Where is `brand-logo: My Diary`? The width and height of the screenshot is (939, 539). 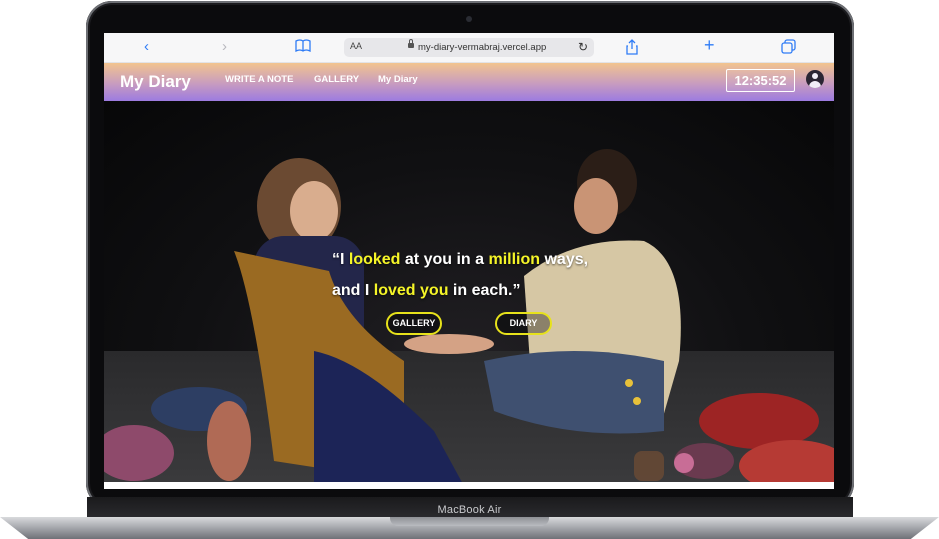
brand-logo: My Diary is located at coordinates (155, 82).